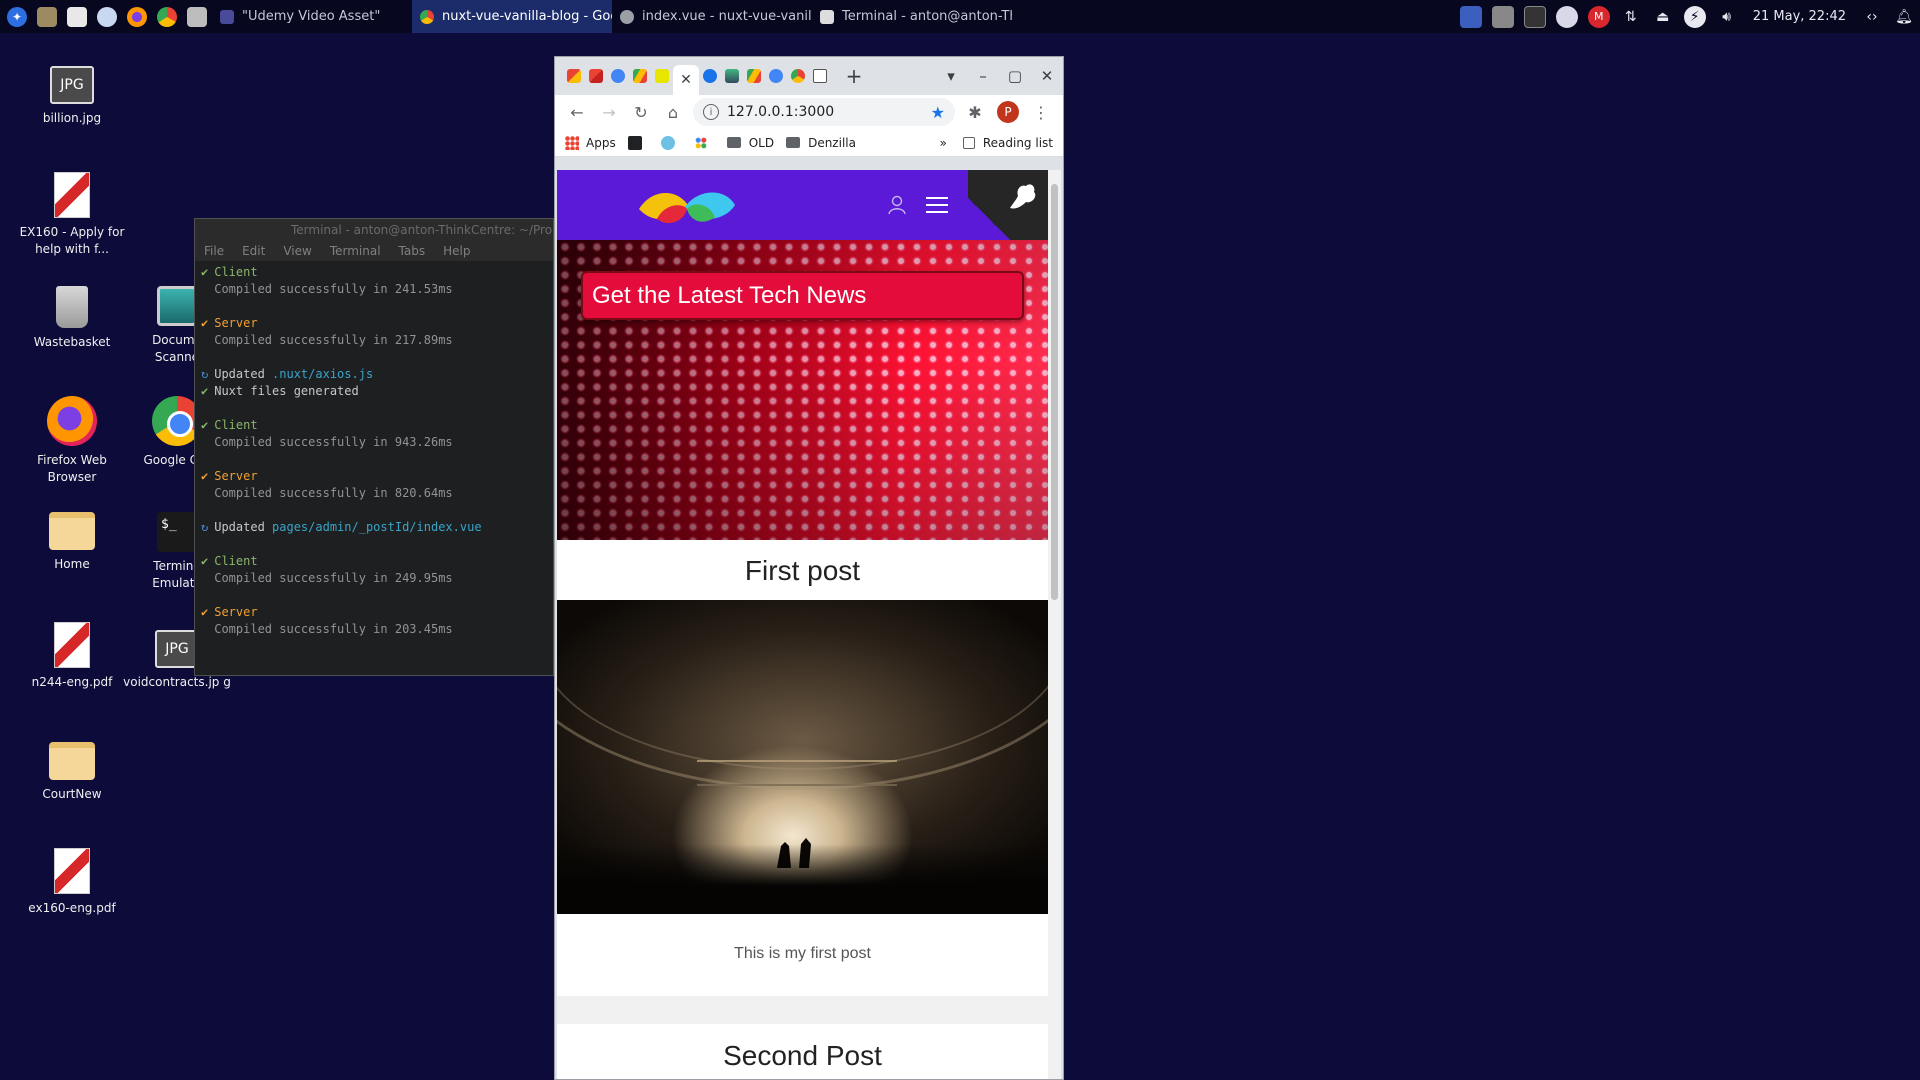 This screenshot has width=1920, height=1080. I want to click on page-scrollbar, so click(1054, 624).